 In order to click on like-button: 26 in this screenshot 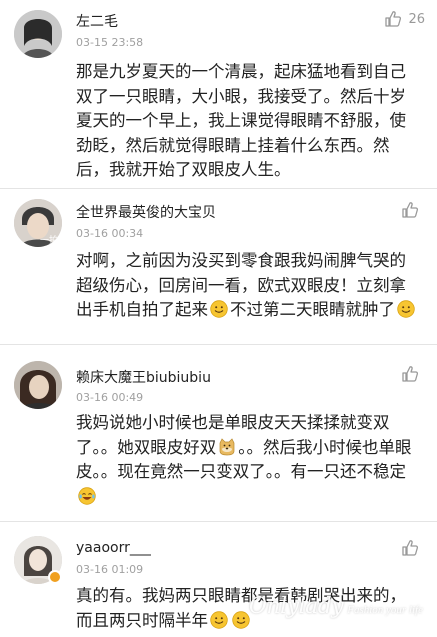, I will do `click(404, 19)`.